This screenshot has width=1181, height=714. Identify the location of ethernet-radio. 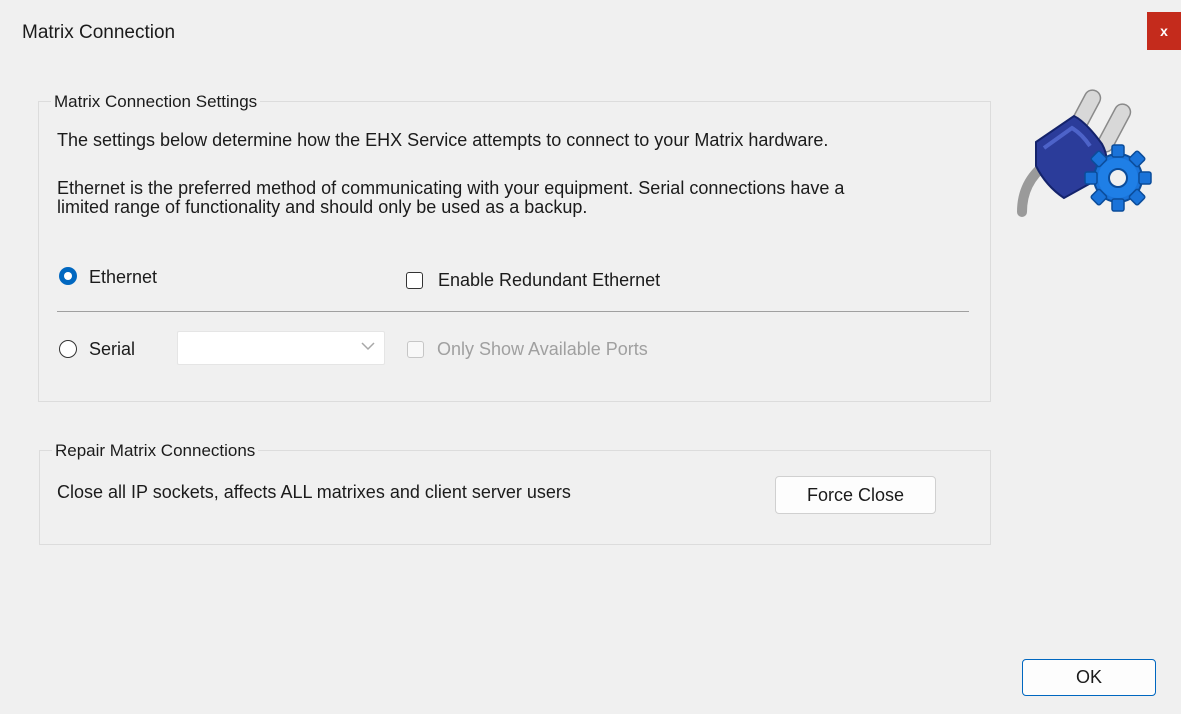
(68, 276).